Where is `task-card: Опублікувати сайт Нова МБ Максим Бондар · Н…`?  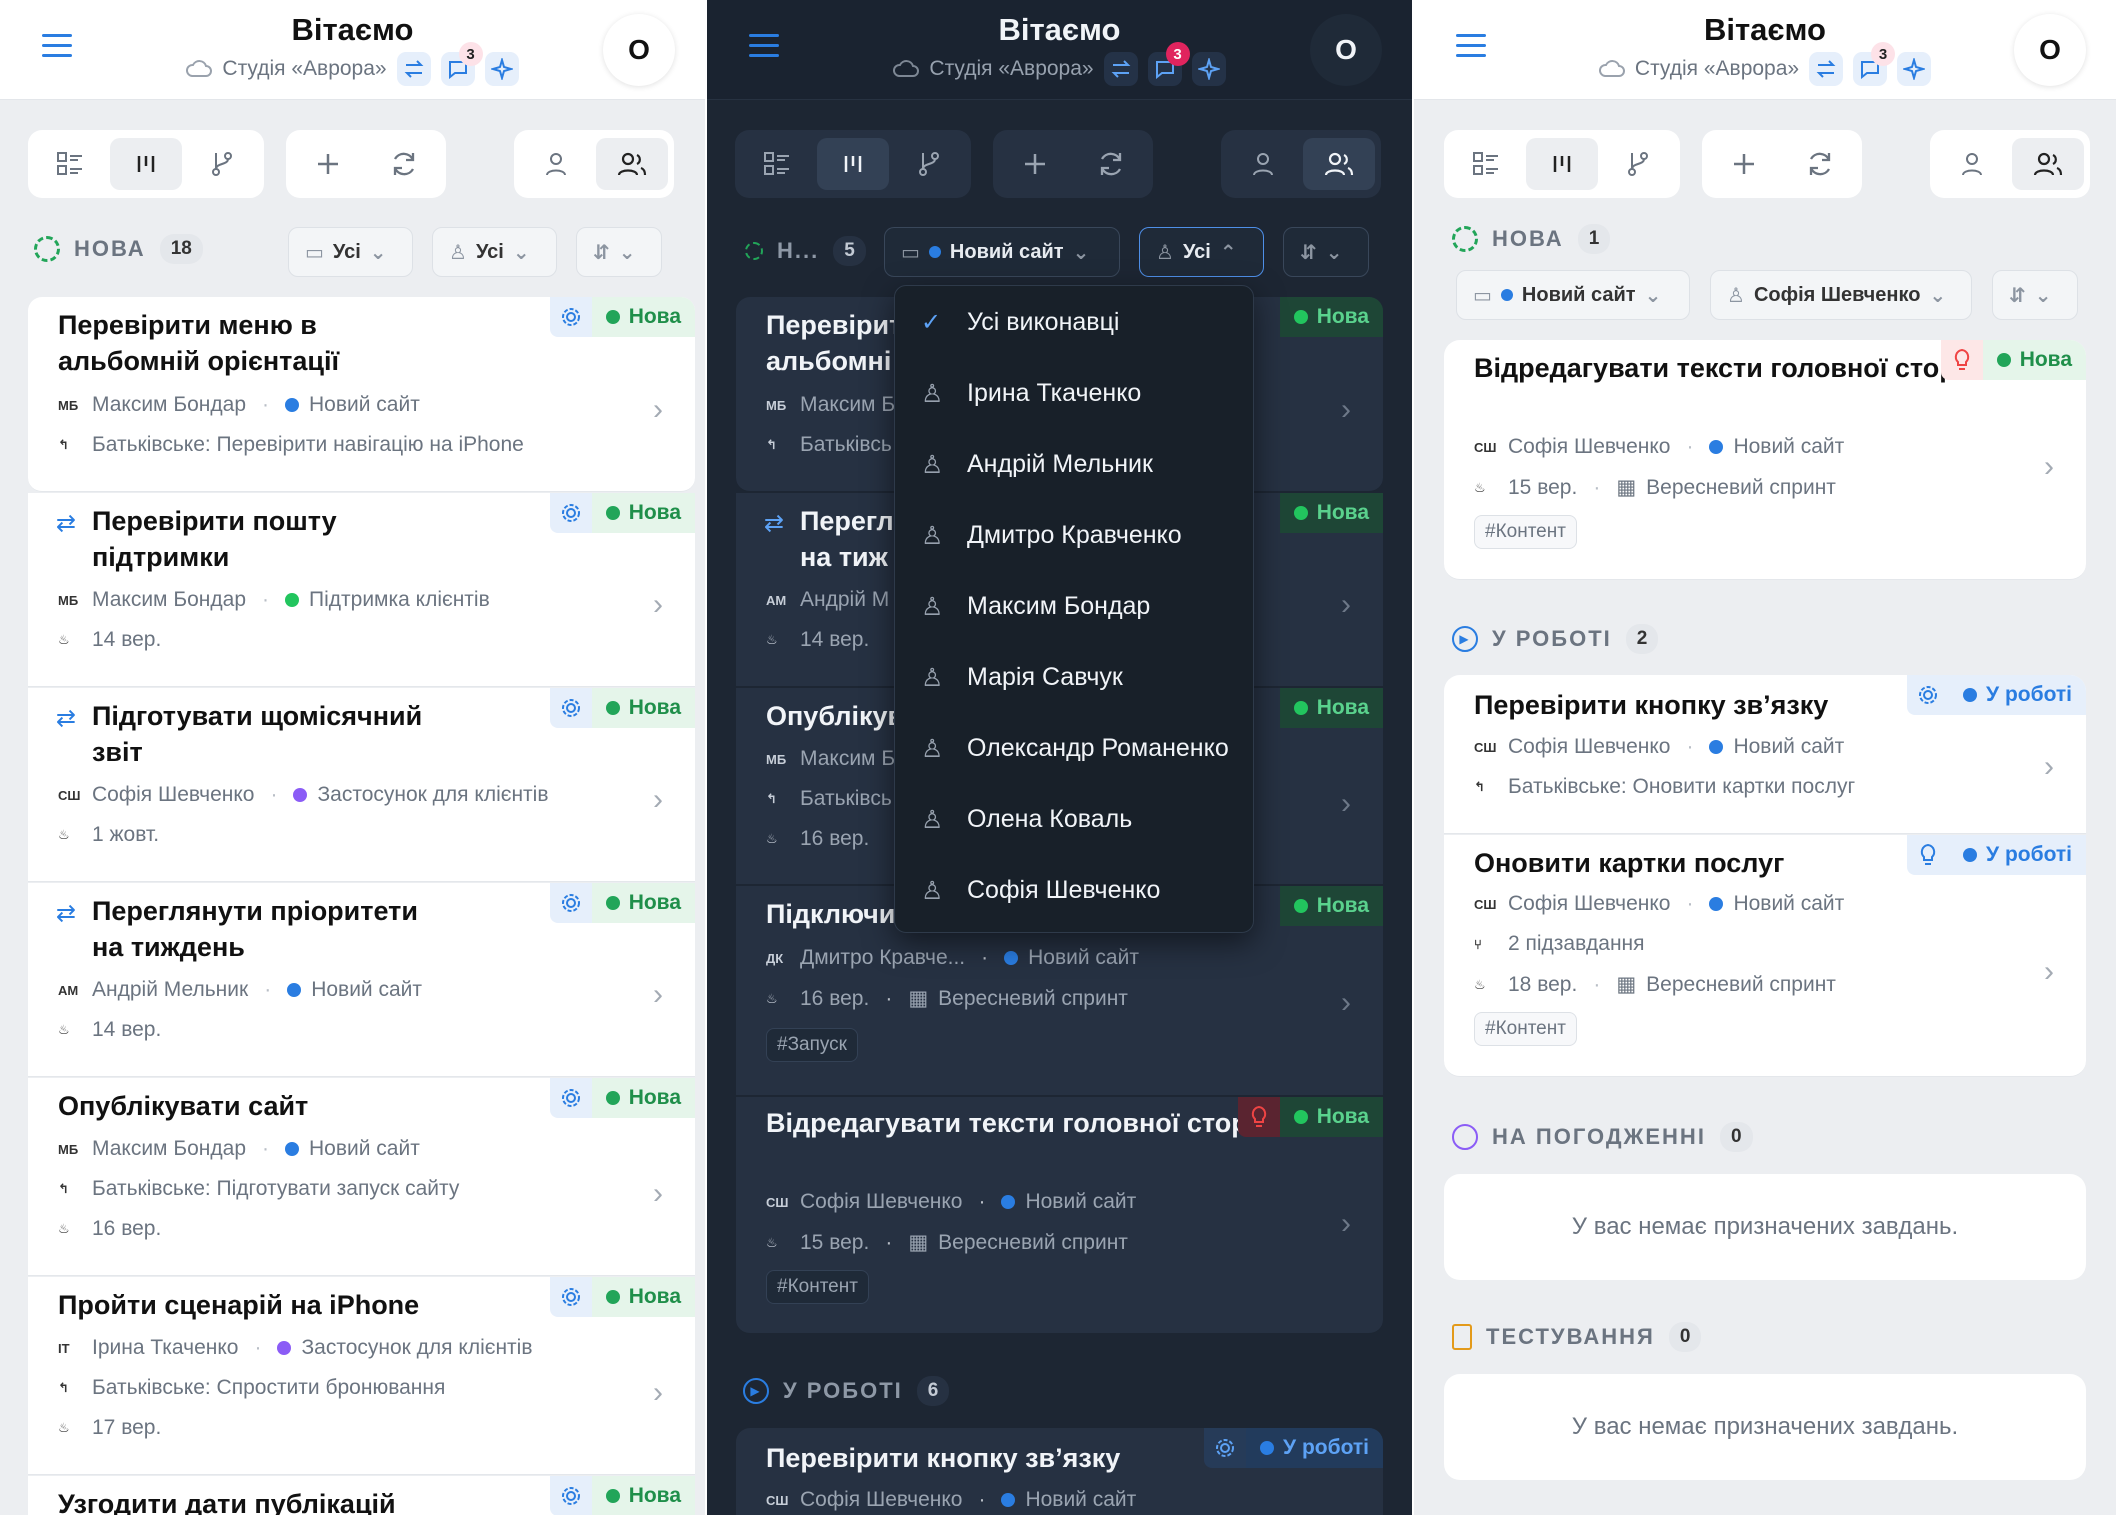
task-card: Опублікувати сайт Нова МБ Максим Бондар · Н… is located at coordinates (361, 1177).